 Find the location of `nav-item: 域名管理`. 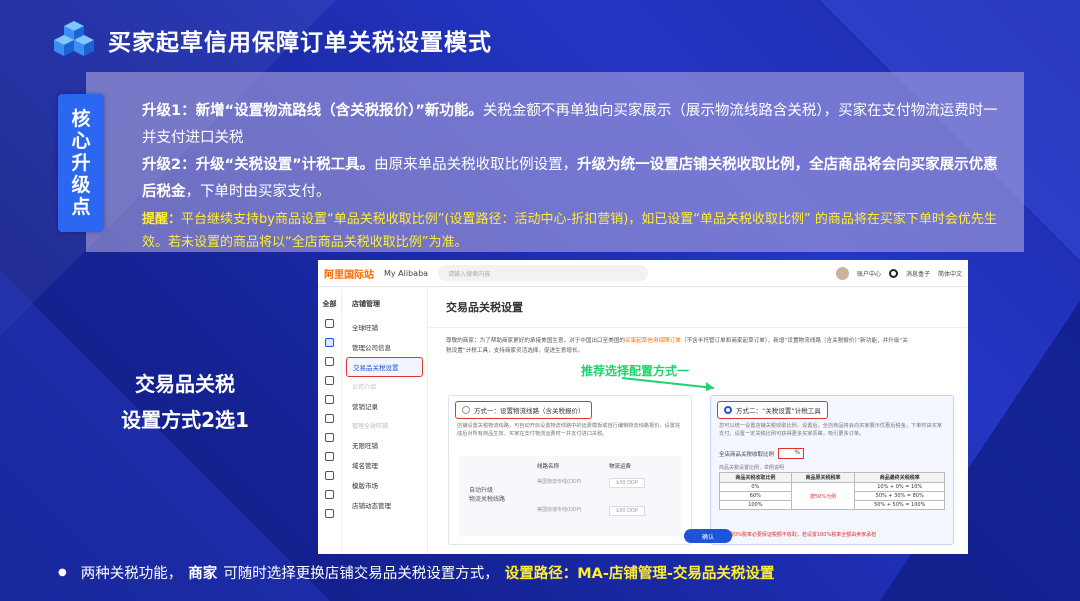

nav-item: 域名管理 is located at coordinates (384, 465).